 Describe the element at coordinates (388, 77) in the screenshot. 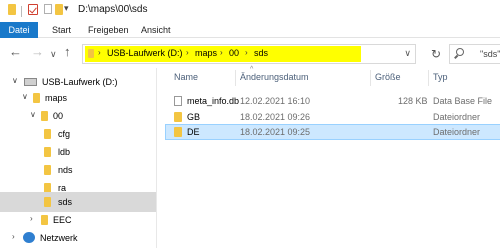

I see `column-header-size: Größe` at that location.